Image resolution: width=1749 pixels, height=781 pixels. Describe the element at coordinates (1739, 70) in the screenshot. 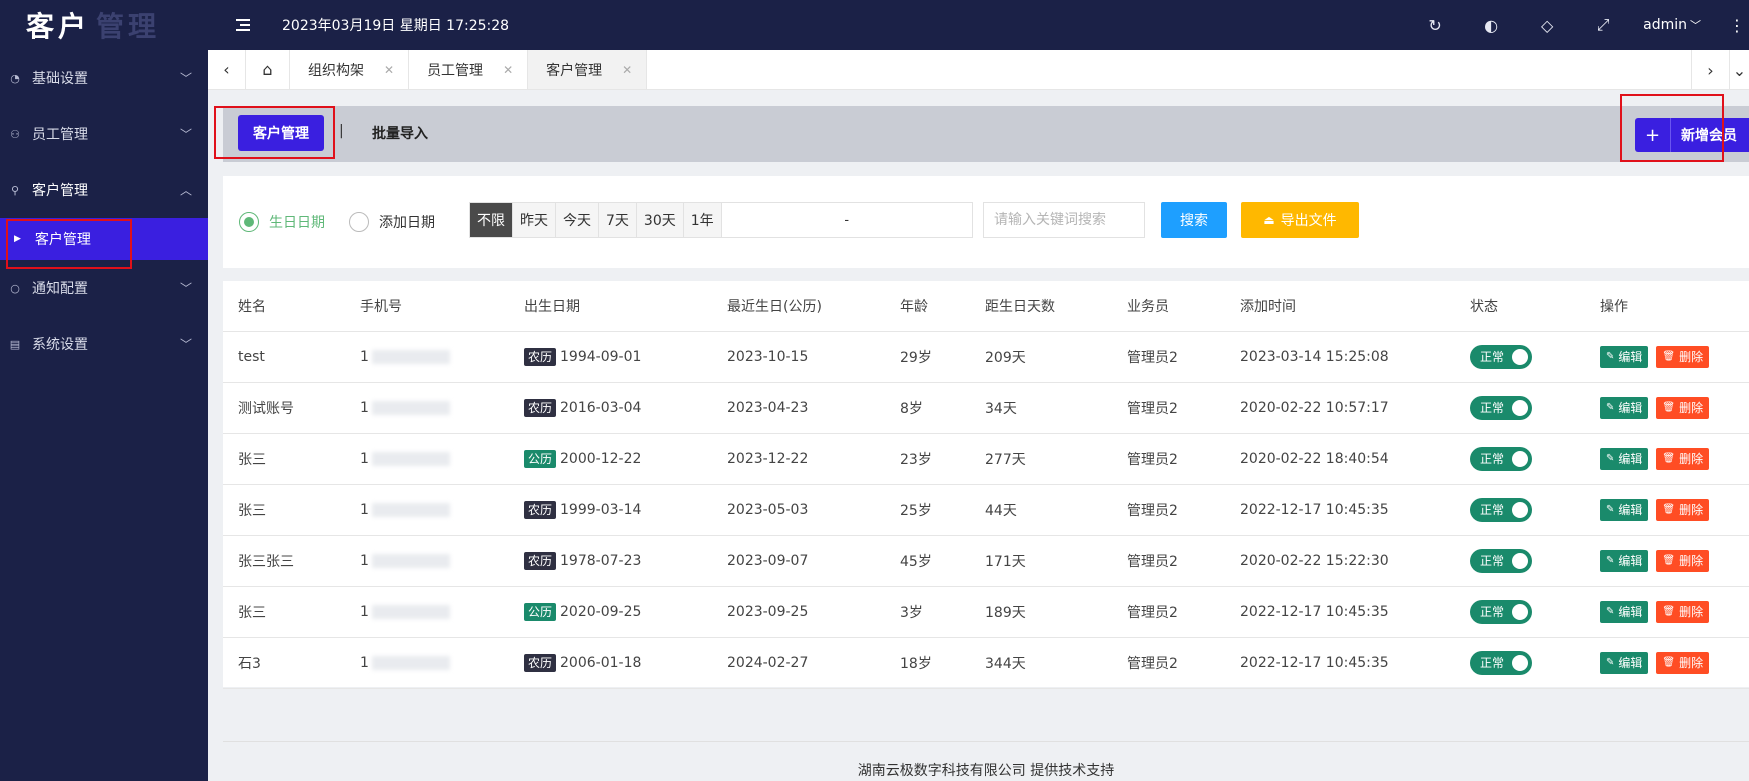

I see `chevron-down-icon: ⌄` at that location.